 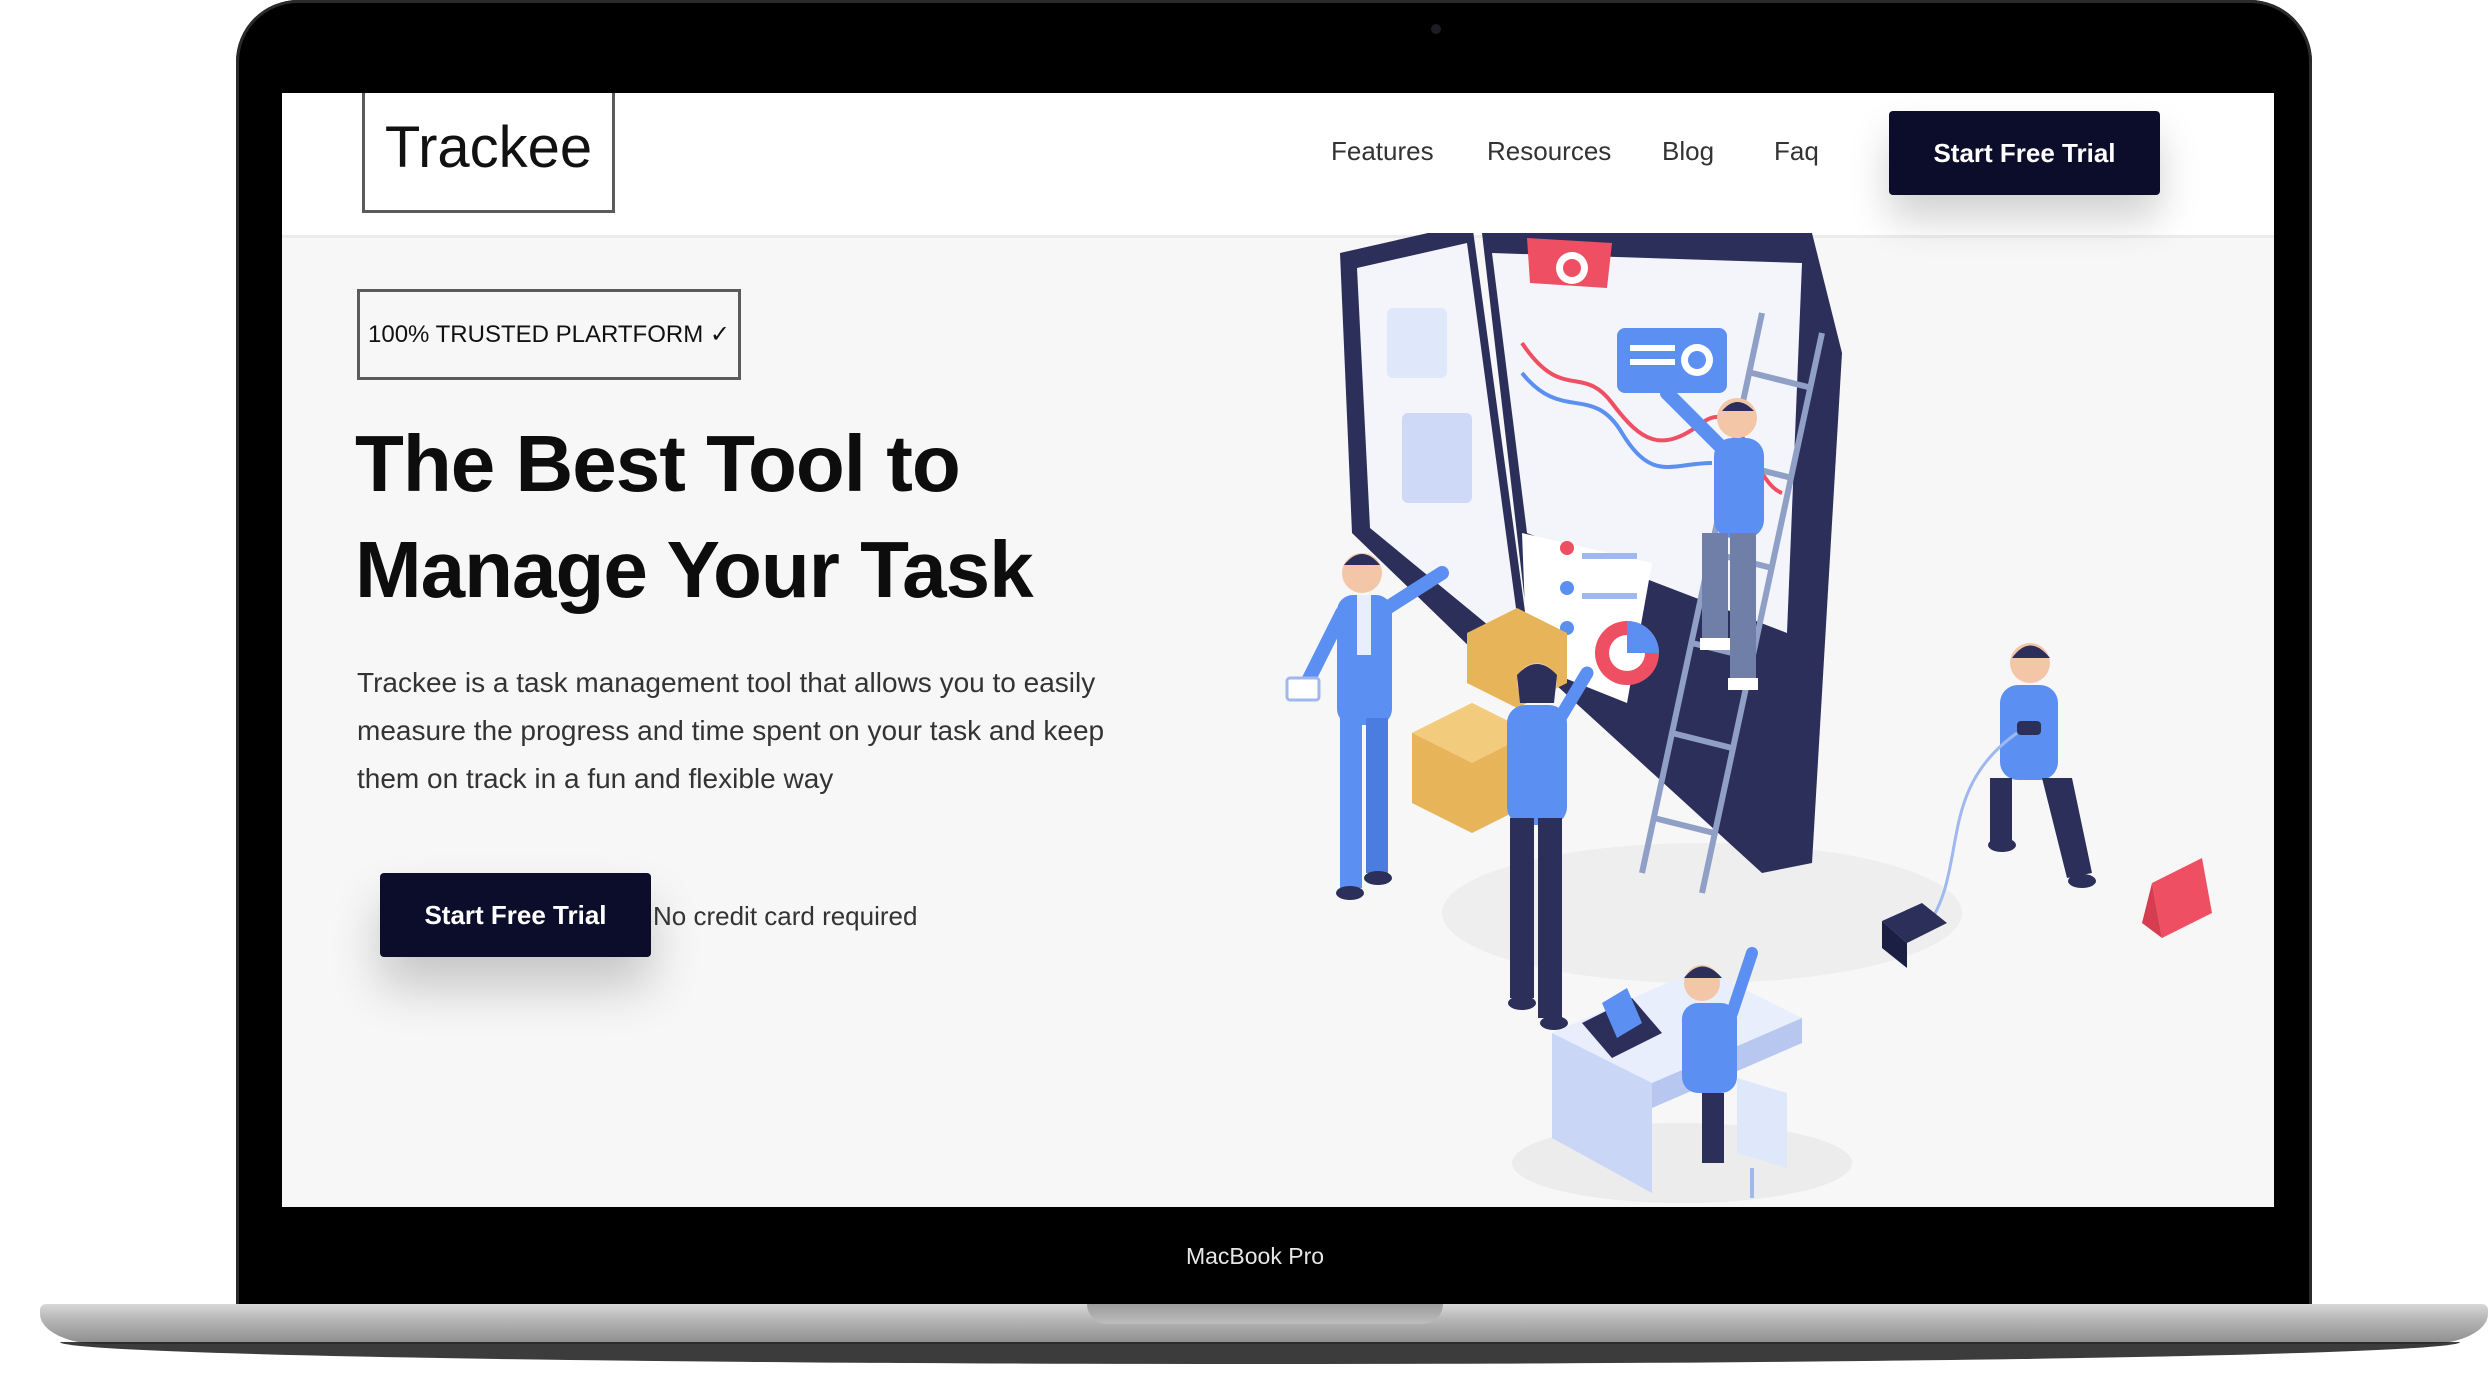 What do you see at coordinates (2024, 153) in the screenshot?
I see `header-start-free-trial-button: Start Free Trial` at bounding box center [2024, 153].